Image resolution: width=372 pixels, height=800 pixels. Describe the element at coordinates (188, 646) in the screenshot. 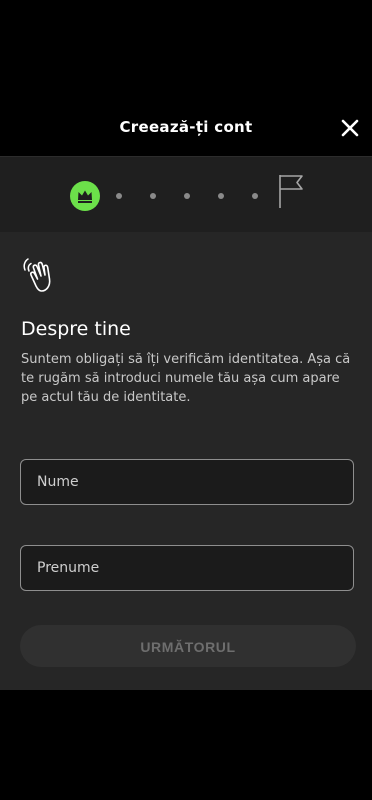

I see `next-button: URMĂTORUL` at that location.